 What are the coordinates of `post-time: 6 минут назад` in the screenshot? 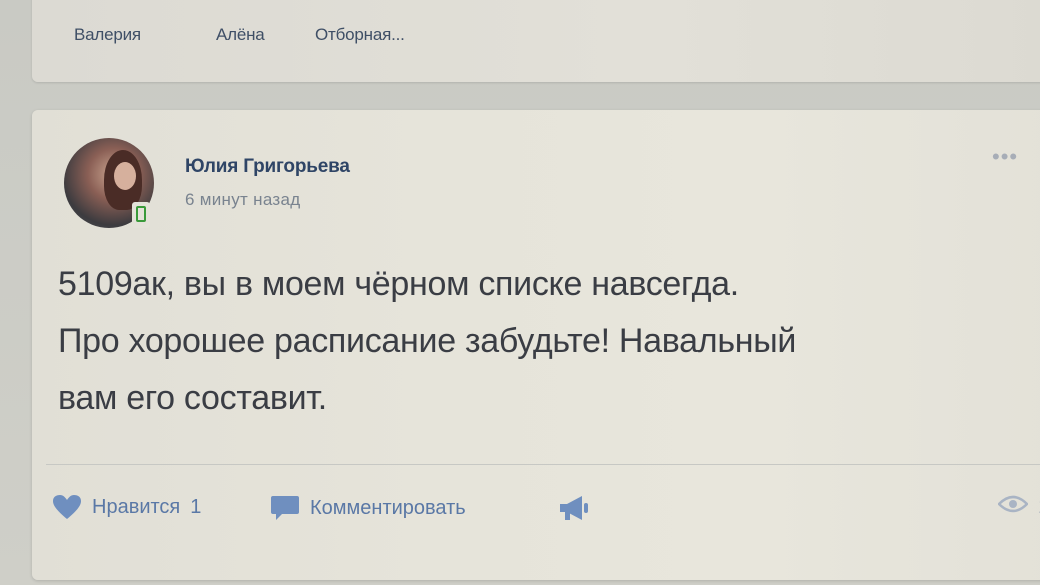 It's located at (242, 200).